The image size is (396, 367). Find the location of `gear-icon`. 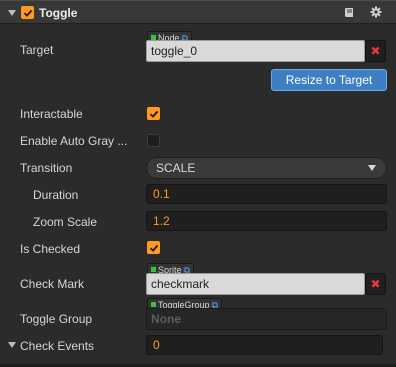

gear-icon is located at coordinates (376, 12).